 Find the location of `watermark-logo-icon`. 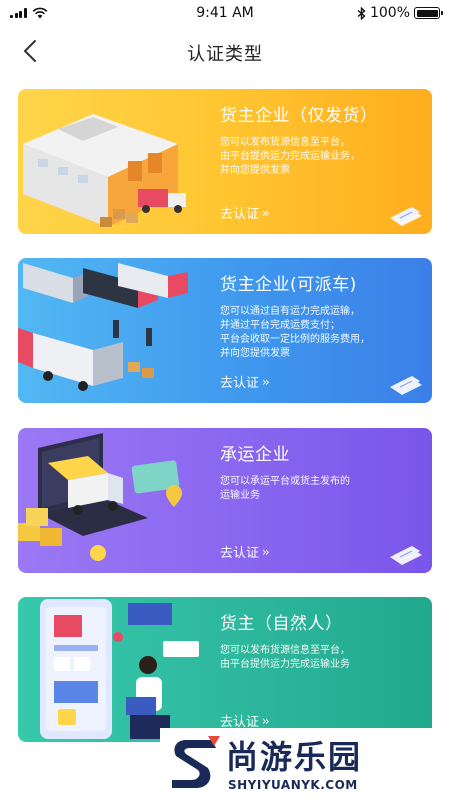

watermark-logo-icon is located at coordinates (196, 762).